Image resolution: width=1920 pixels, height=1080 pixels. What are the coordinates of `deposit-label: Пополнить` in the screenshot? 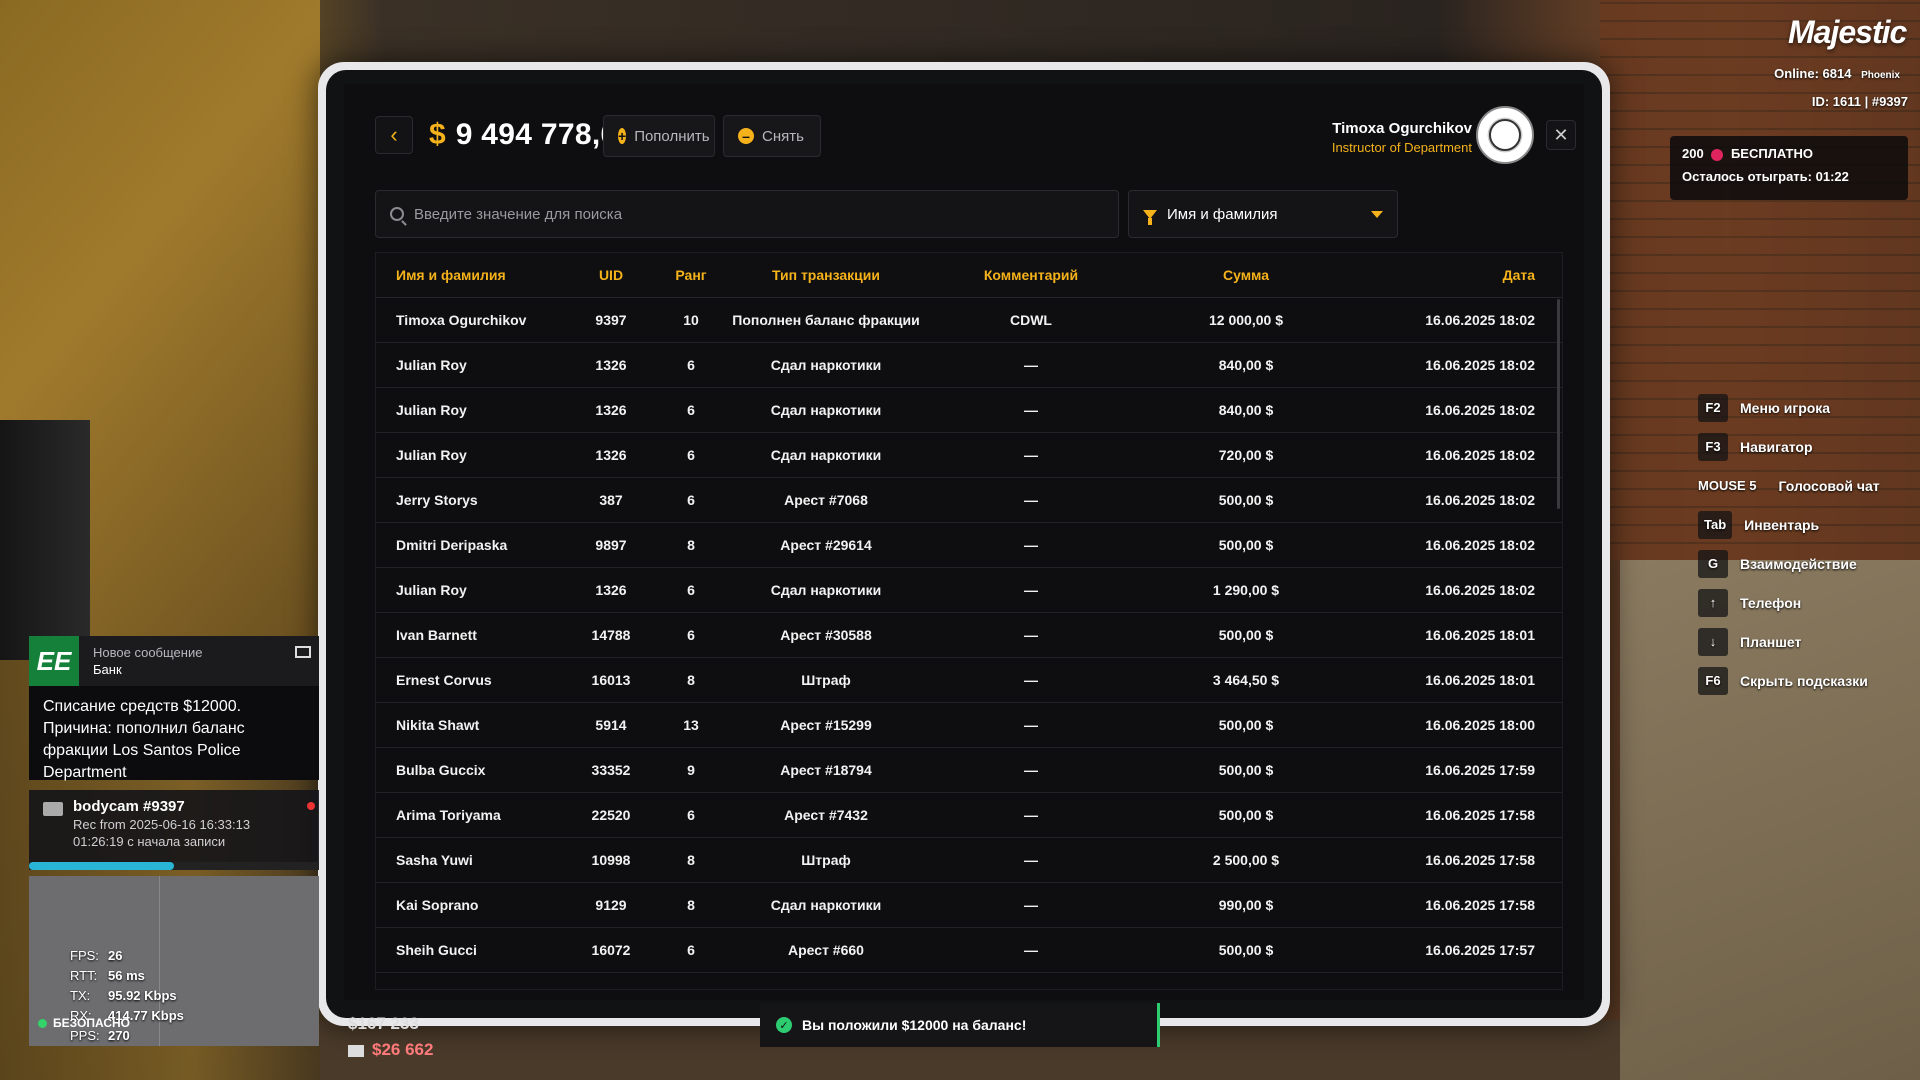 It's located at (672, 136).